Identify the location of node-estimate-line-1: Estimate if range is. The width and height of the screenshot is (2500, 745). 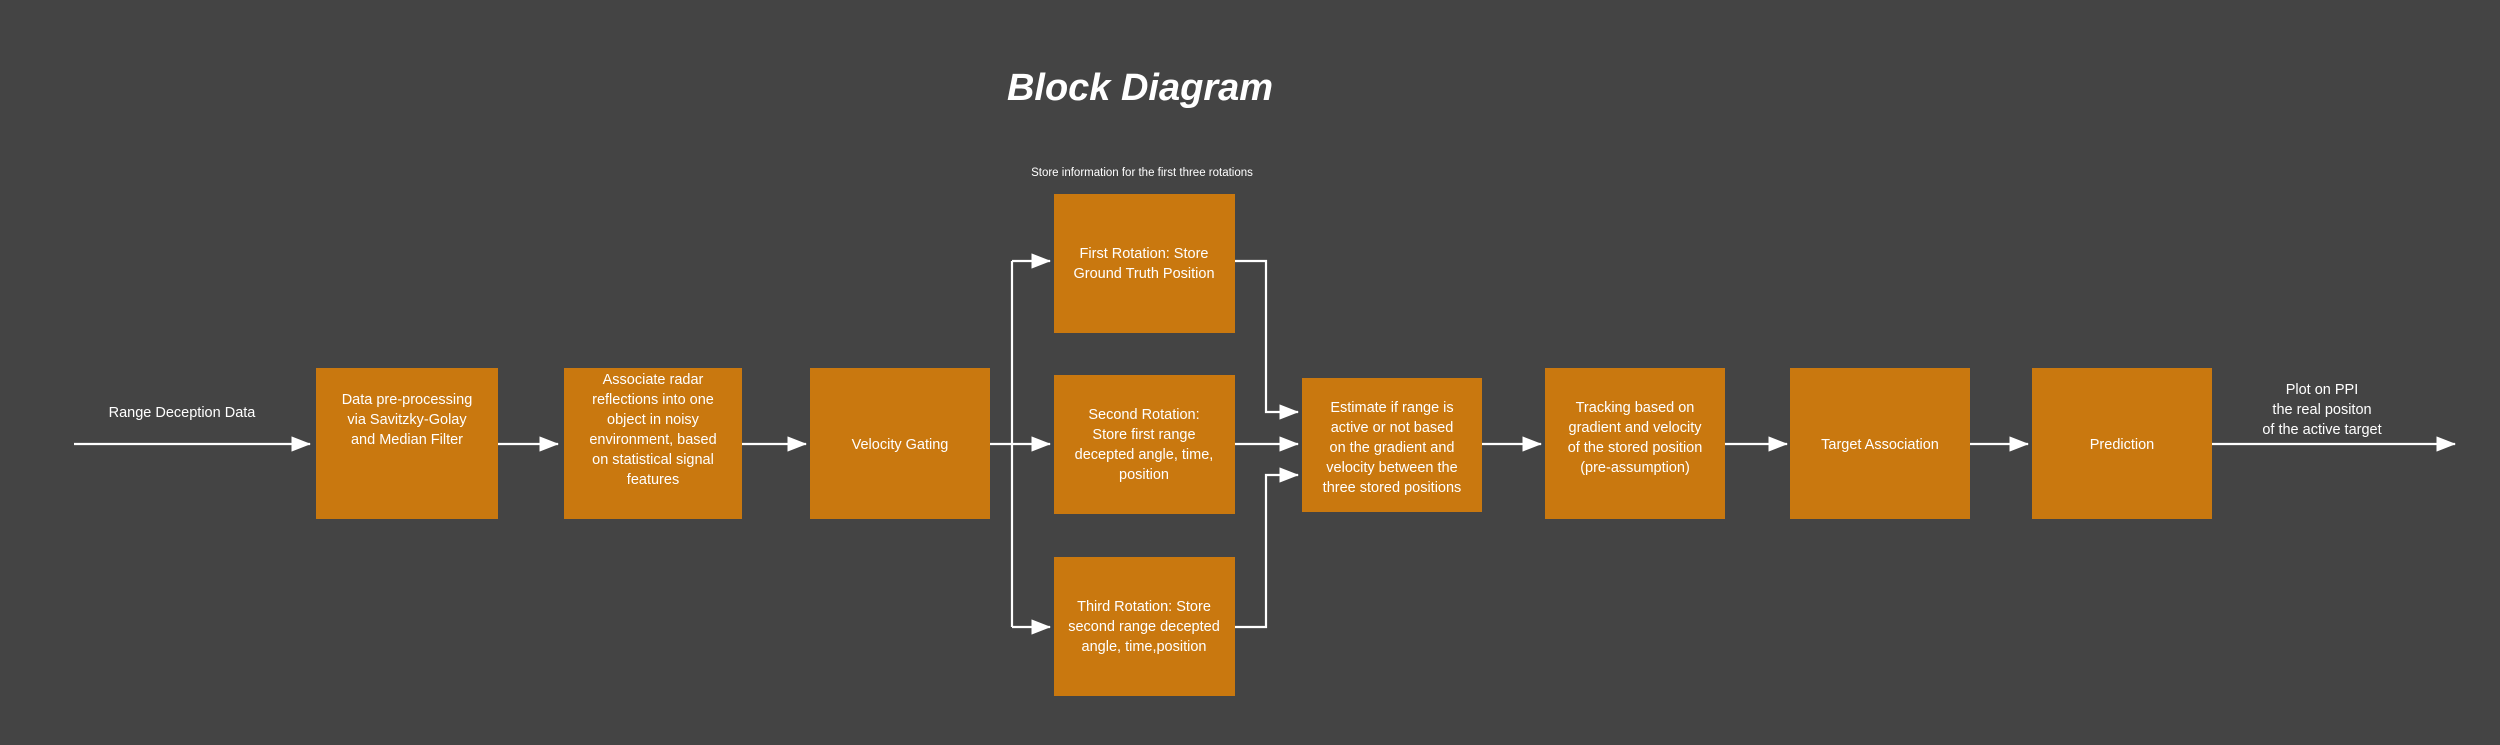
(1391, 408).